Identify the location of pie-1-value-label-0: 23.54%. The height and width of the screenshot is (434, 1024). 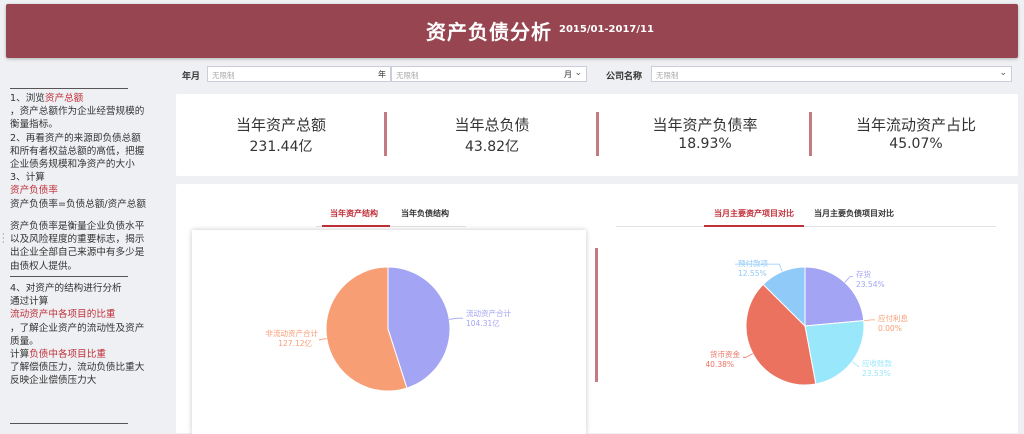
(870, 284).